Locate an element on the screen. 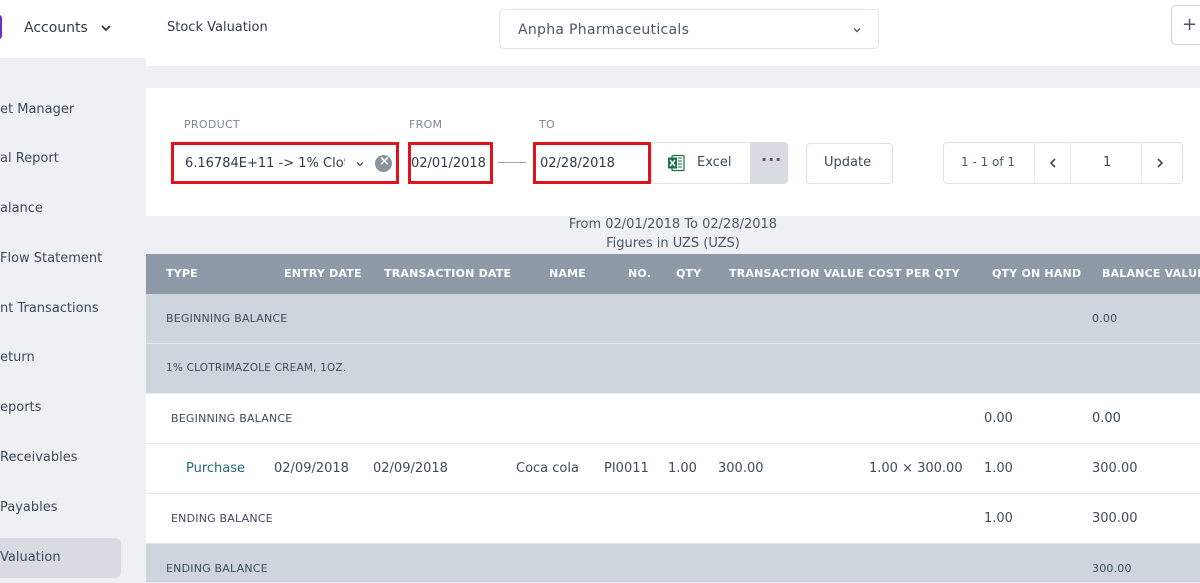  clear-icon: × is located at coordinates (383, 163).